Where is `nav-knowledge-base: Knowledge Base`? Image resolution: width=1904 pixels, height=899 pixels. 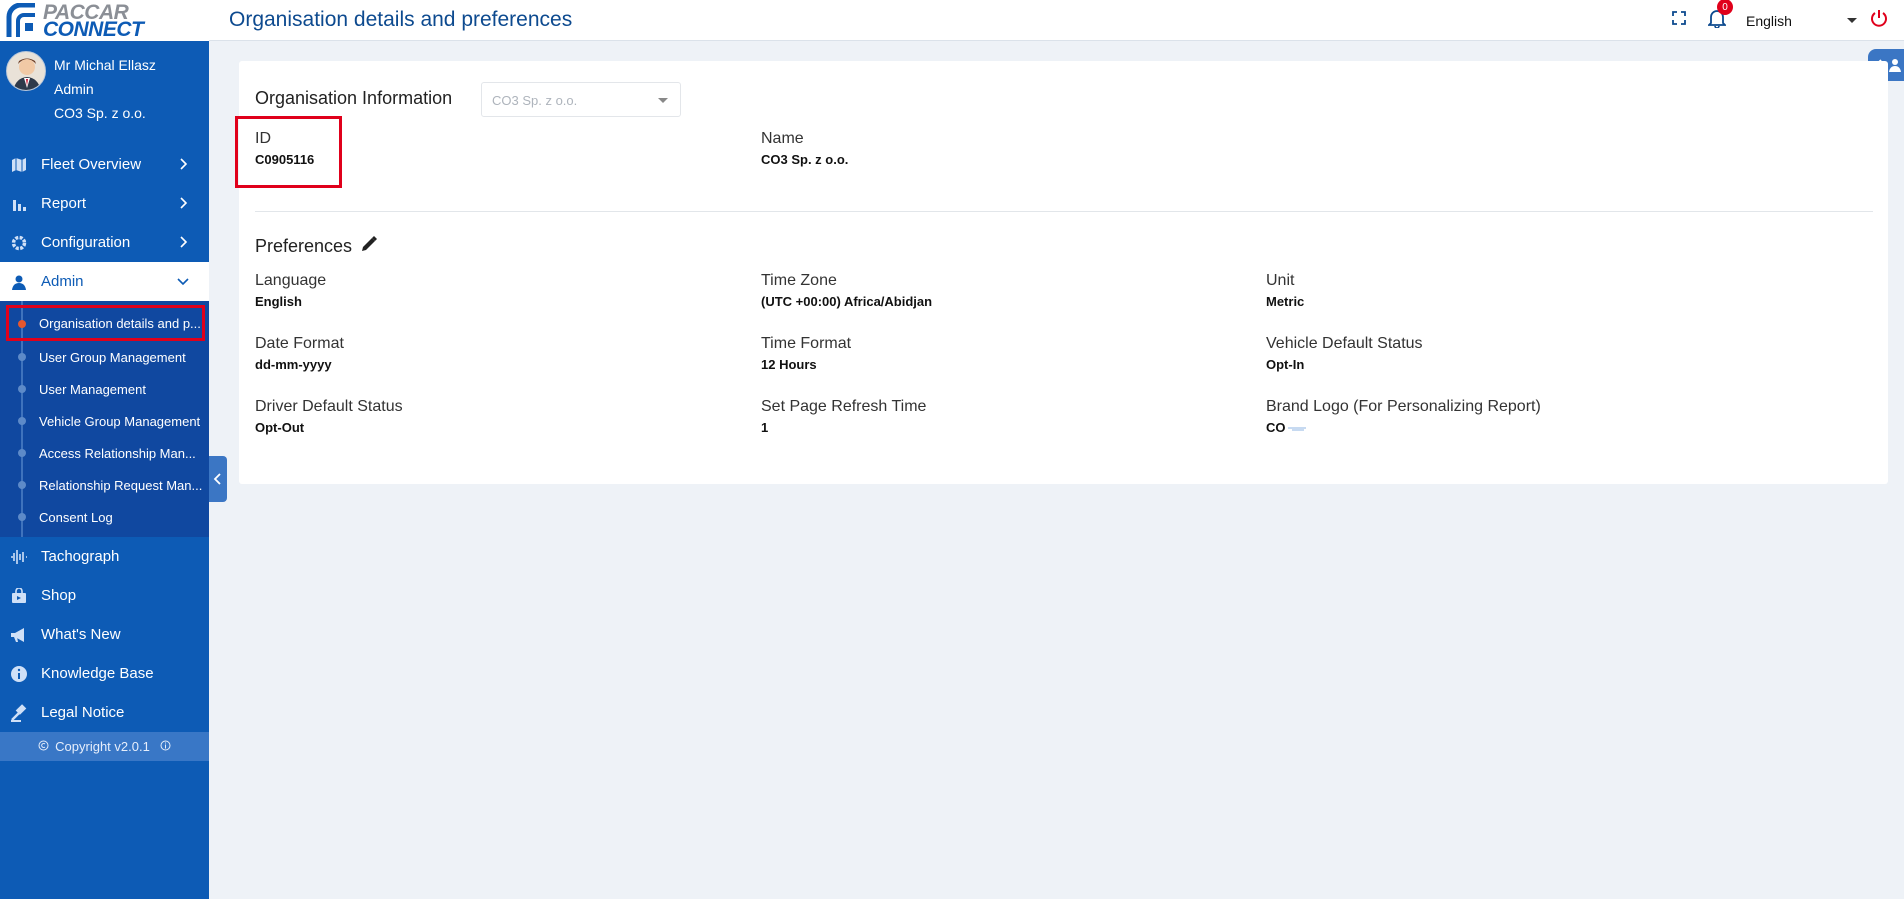 nav-knowledge-base: Knowledge Base is located at coordinates (104, 673).